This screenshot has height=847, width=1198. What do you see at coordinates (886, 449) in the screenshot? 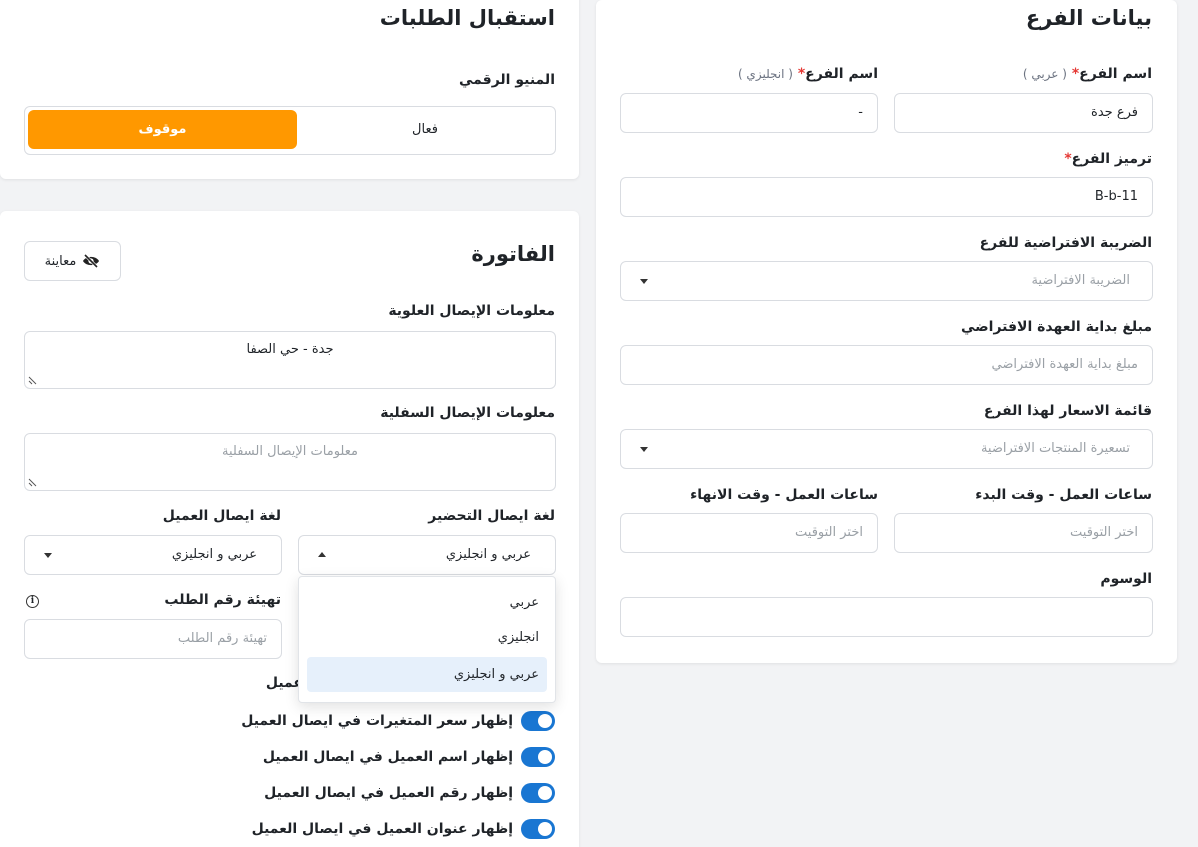
I see `pricelist-select: تسعيرة المنتجات الافتراضية` at bounding box center [886, 449].